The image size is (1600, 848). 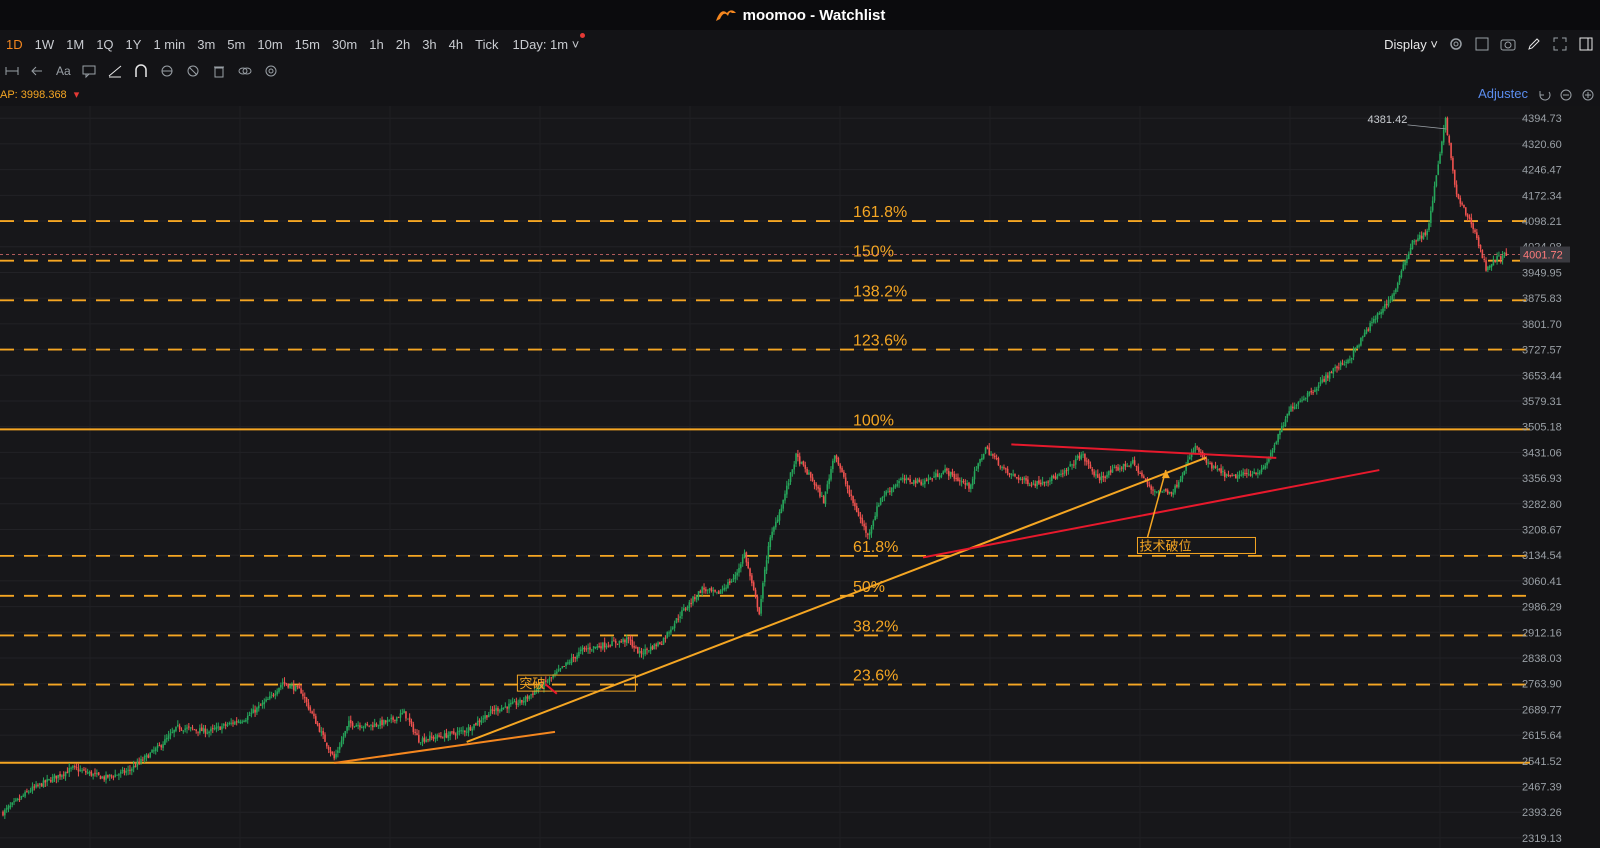 What do you see at coordinates (193, 71) in the screenshot?
I see `hide-icon` at bounding box center [193, 71].